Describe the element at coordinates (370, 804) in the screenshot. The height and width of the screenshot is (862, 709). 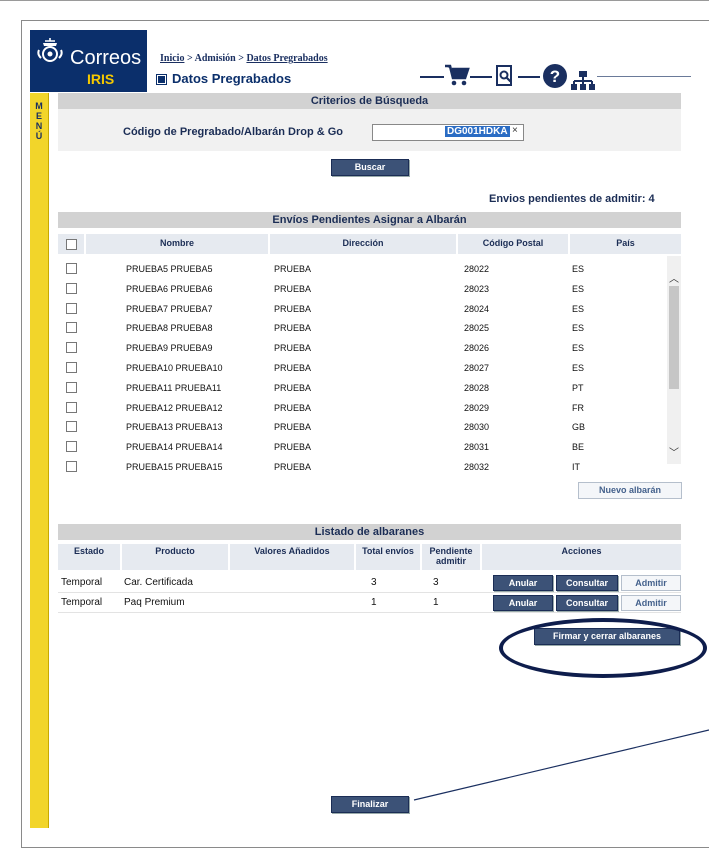
I see `finalize-button: Finalizar` at that location.